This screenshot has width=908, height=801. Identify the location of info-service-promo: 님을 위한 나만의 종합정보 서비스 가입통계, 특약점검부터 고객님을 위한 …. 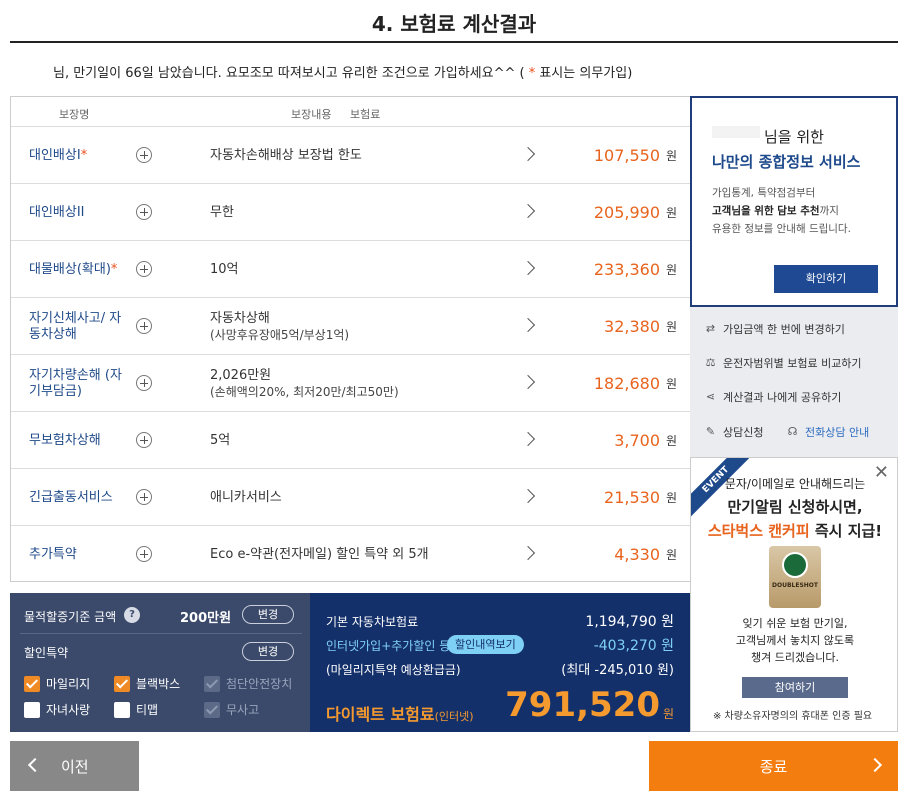
(794, 201).